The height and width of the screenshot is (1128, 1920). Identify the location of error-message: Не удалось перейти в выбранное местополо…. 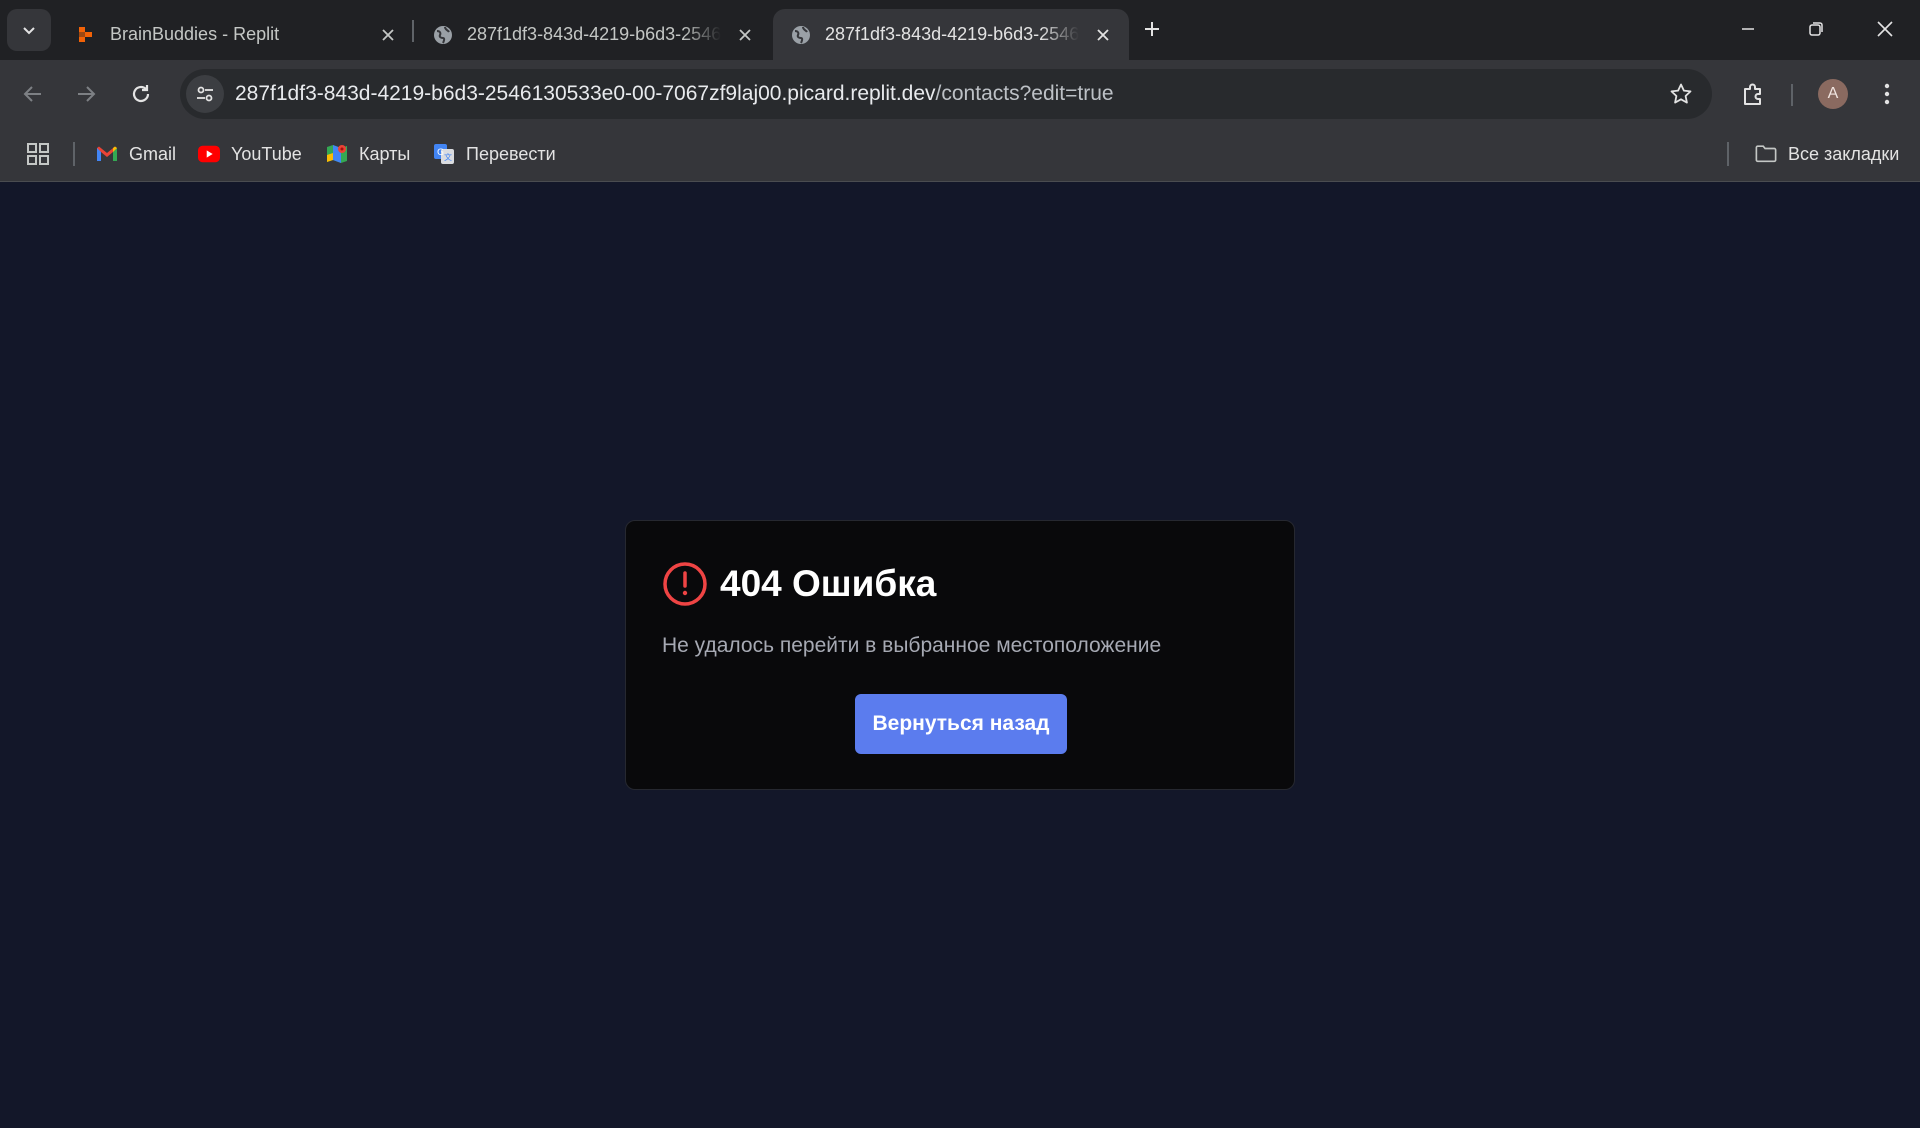
(912, 645).